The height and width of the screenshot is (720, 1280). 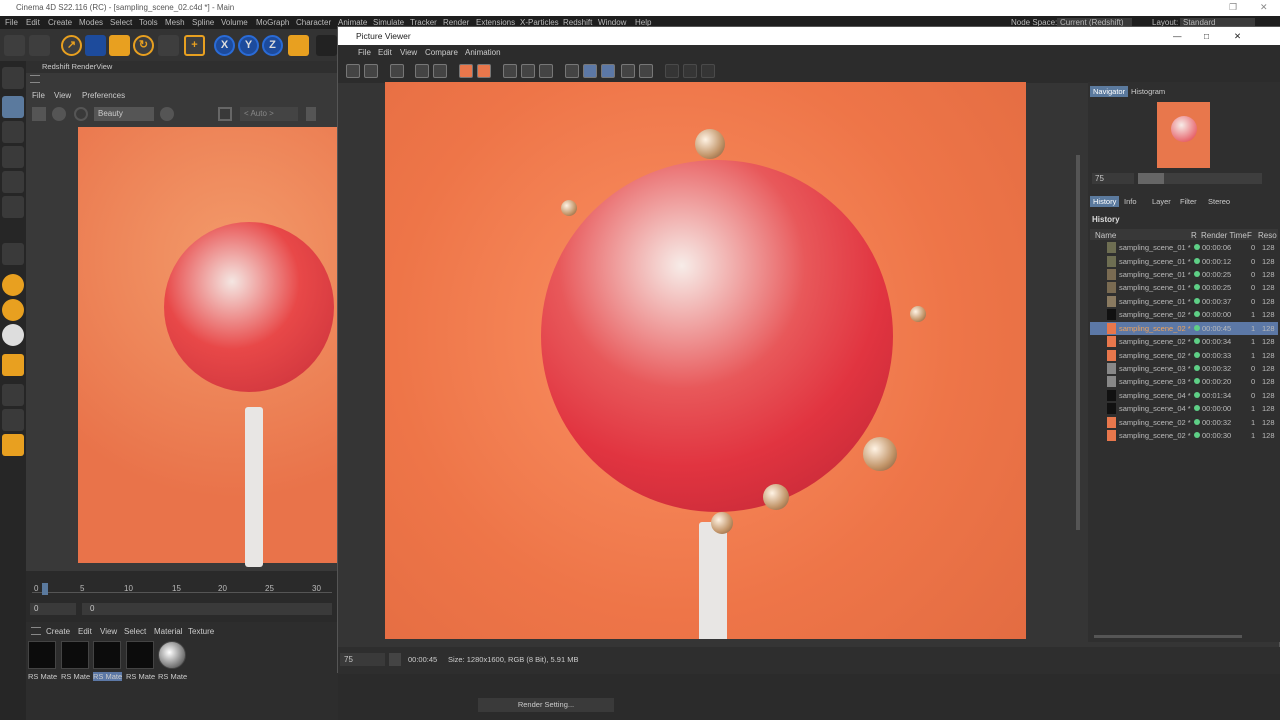 What do you see at coordinates (628, 71) in the screenshot?
I see `a-marker-icon` at bounding box center [628, 71].